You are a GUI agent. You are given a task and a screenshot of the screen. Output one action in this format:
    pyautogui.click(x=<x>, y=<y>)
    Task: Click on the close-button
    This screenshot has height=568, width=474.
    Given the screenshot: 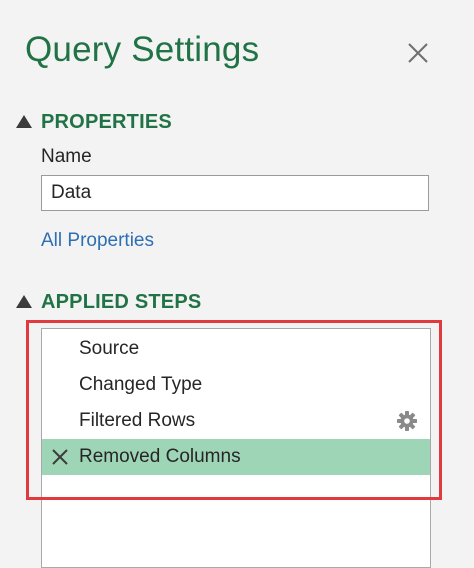 What is the action you would take?
    pyautogui.click(x=418, y=54)
    